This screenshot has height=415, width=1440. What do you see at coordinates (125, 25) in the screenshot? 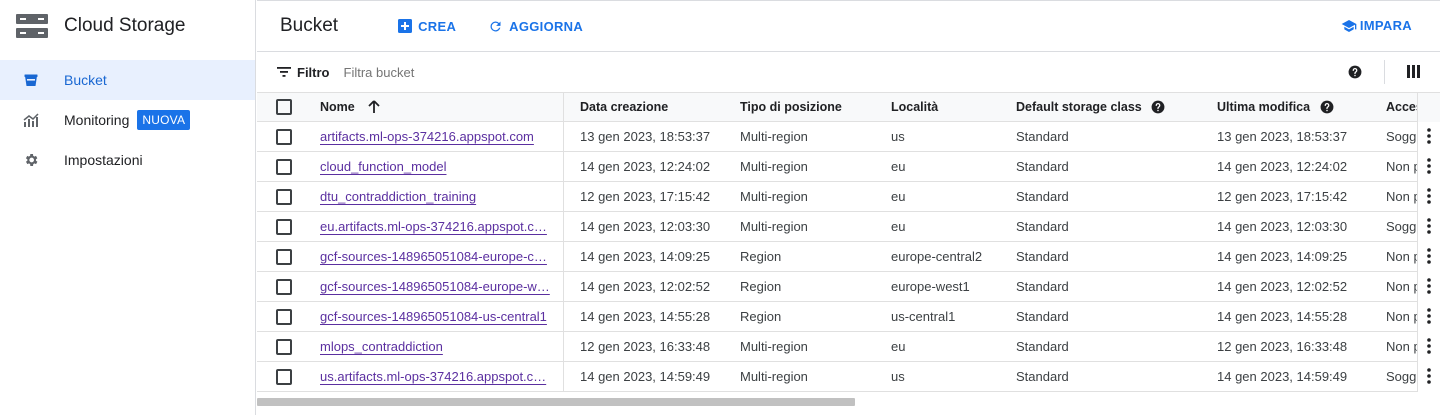
I see `product-title: Cloud Storage` at bounding box center [125, 25].